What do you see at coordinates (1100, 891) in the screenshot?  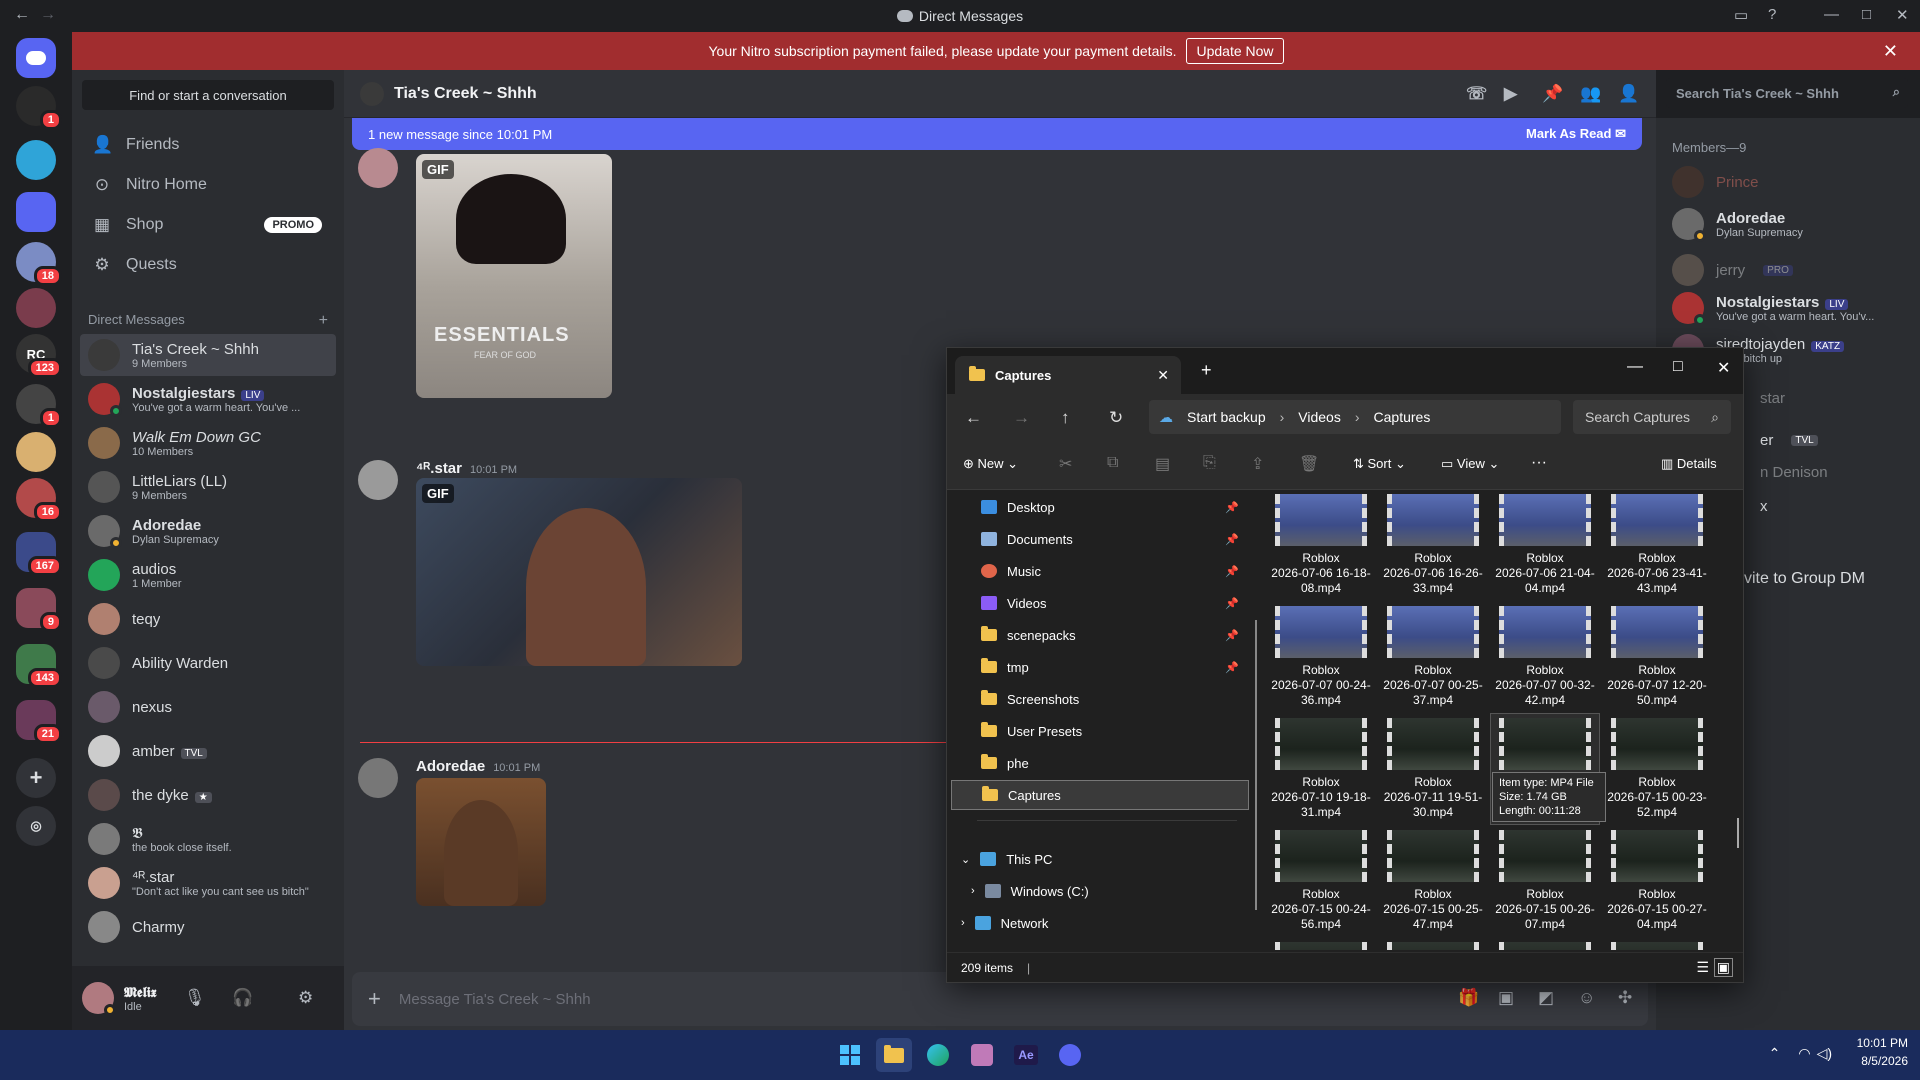 I see `nav-pane-drive: › Windows (C:)` at bounding box center [1100, 891].